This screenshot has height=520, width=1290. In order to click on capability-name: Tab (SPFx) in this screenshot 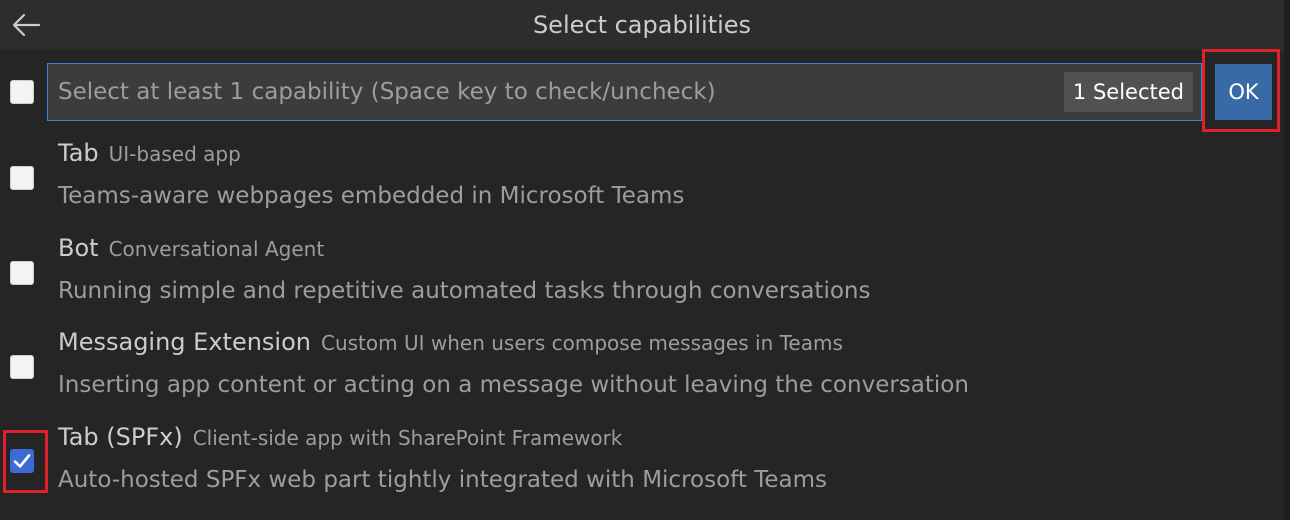, I will do `click(120, 437)`.